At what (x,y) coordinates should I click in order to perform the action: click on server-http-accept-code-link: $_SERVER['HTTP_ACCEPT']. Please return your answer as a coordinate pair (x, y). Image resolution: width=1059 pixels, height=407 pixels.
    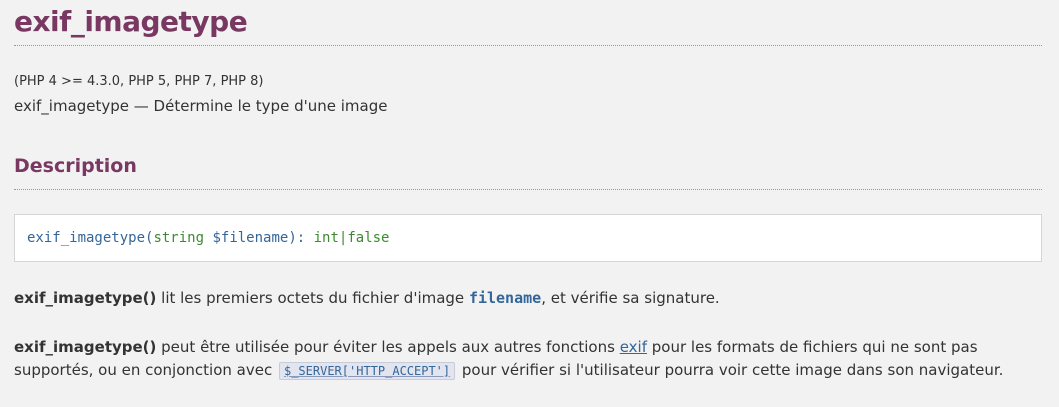
    Looking at the image, I should click on (367, 371).